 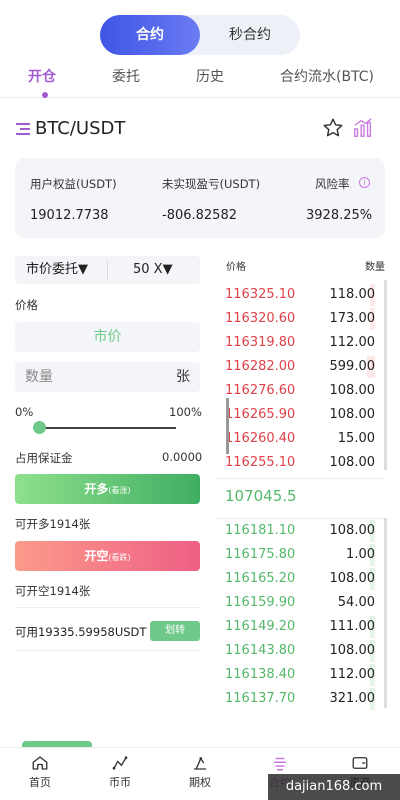 I want to click on leverage-select: 50 X▼, so click(x=153, y=270).